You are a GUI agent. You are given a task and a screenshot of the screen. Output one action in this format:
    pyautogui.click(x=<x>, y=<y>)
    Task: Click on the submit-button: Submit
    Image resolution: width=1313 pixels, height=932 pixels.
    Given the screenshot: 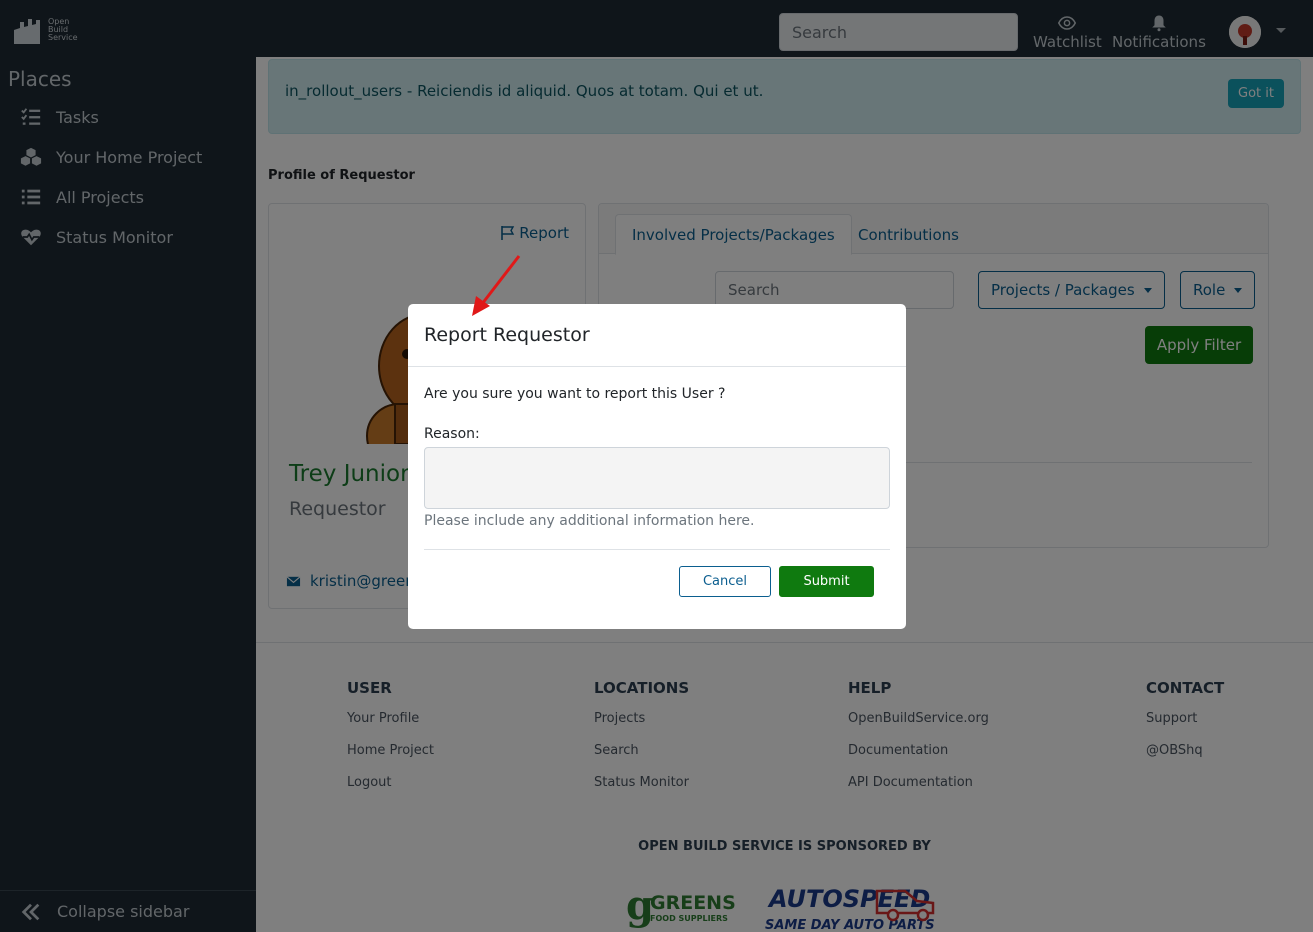 What is the action you would take?
    pyautogui.click(x=826, y=581)
    